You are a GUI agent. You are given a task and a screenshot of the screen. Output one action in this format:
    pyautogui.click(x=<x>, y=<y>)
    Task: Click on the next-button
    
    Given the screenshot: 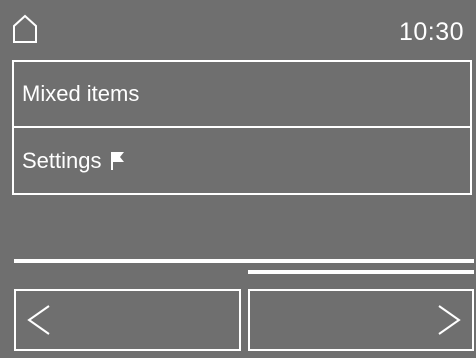 What is the action you would take?
    pyautogui.click(x=361, y=320)
    